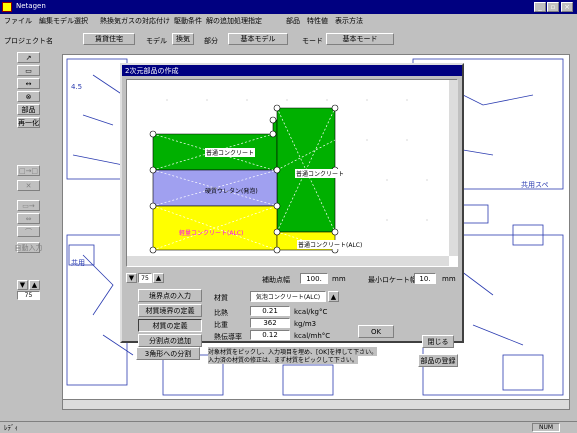  I want to click on minimize-button: _, so click(540, 7).